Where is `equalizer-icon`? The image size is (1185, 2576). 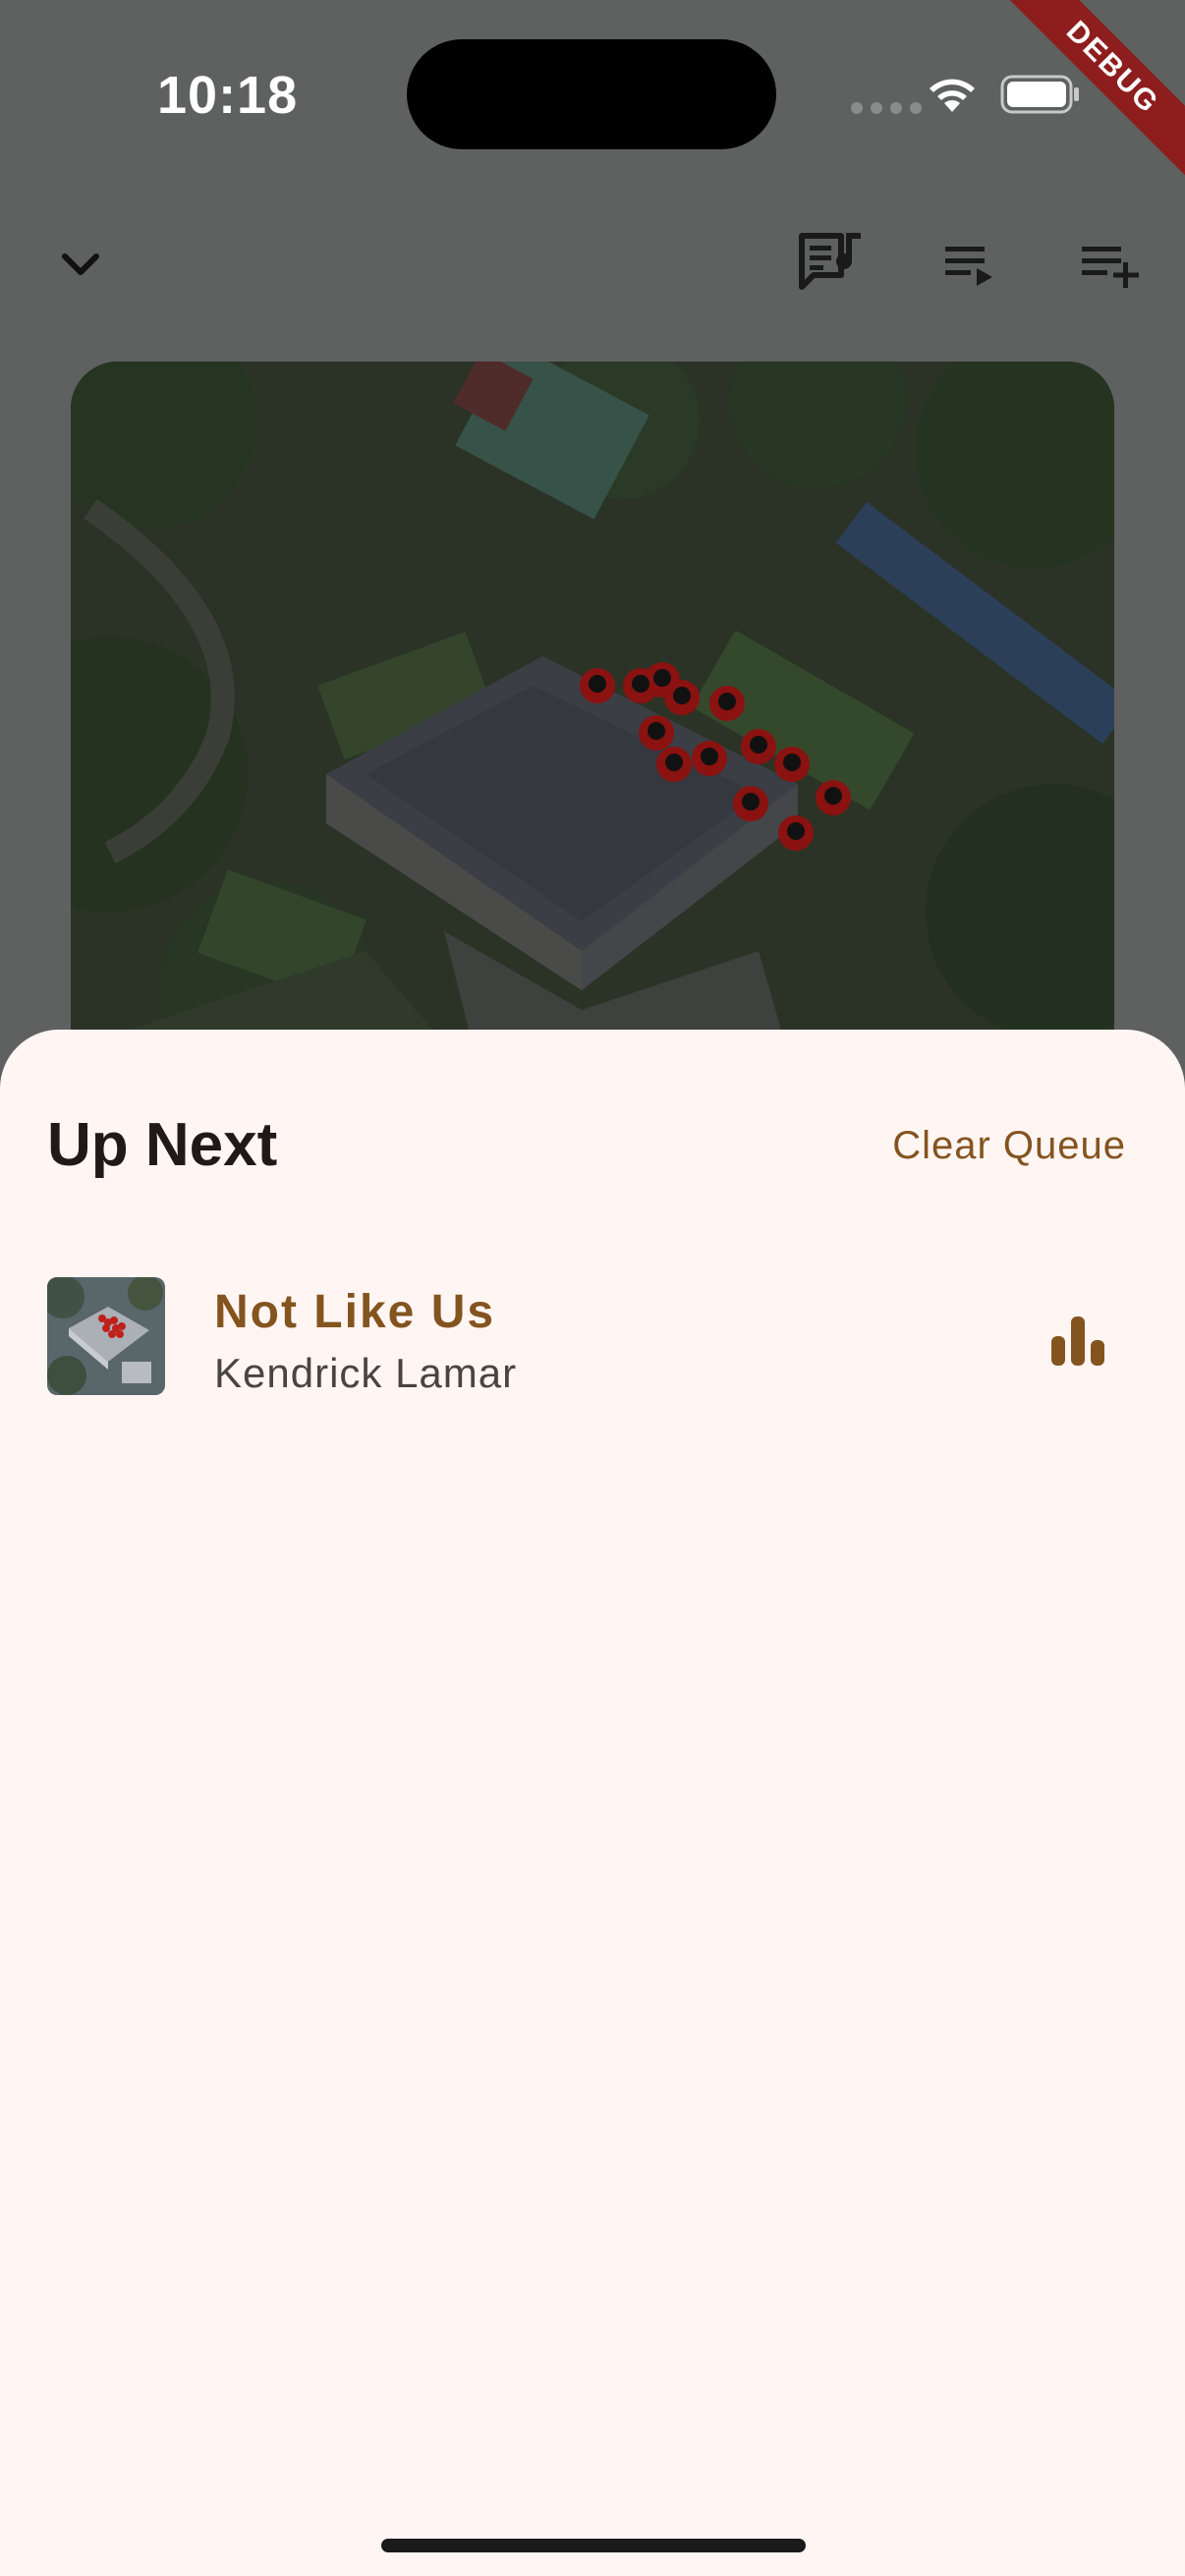
equalizer-icon is located at coordinates (1077, 1341).